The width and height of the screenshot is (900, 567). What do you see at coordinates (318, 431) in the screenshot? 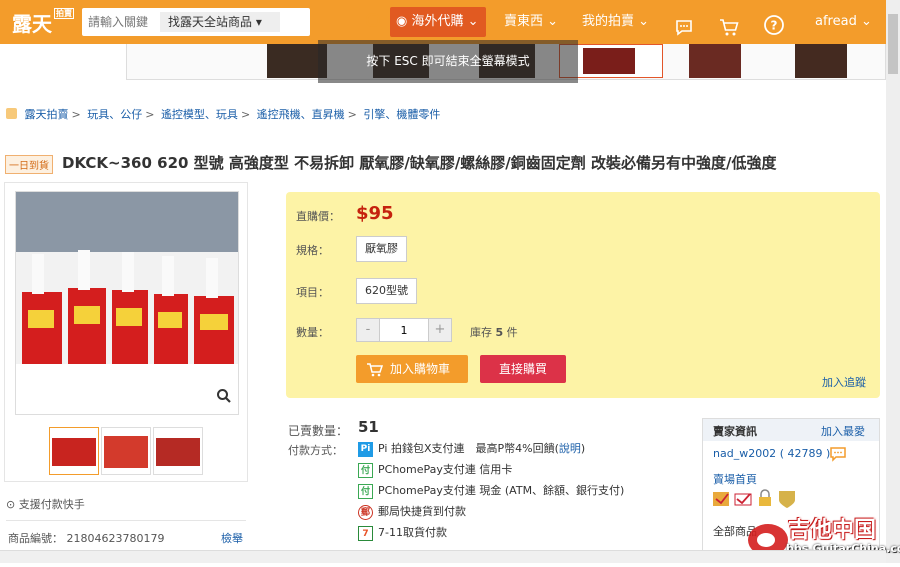
I see `sold-label: 已賣數量：` at bounding box center [318, 431].